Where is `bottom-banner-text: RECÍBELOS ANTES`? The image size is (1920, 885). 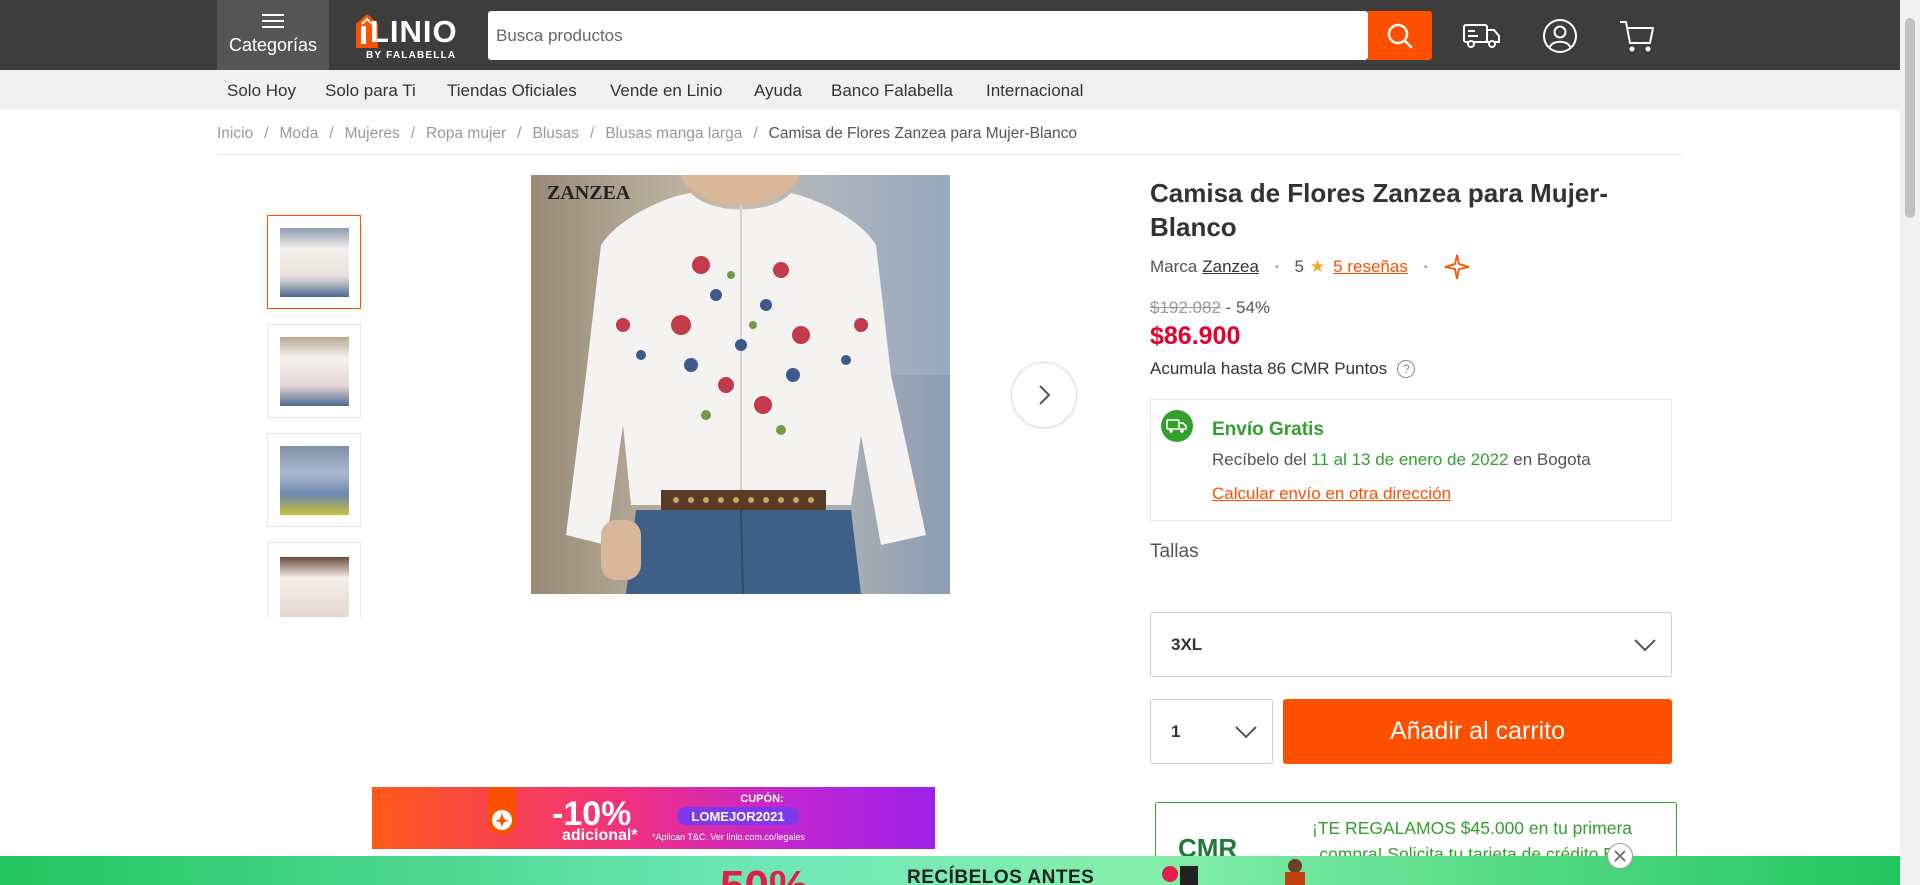
bottom-banner-text: RECÍBELOS ANTES is located at coordinates (1001, 876).